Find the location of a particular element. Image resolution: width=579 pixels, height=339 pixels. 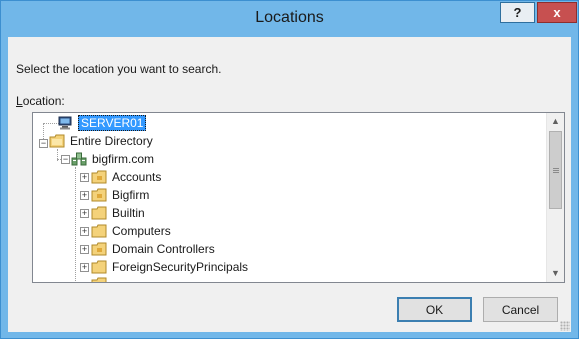

tree-item-foreign-security-principals: ForeignSecurityPrincipals is located at coordinates (169, 267).